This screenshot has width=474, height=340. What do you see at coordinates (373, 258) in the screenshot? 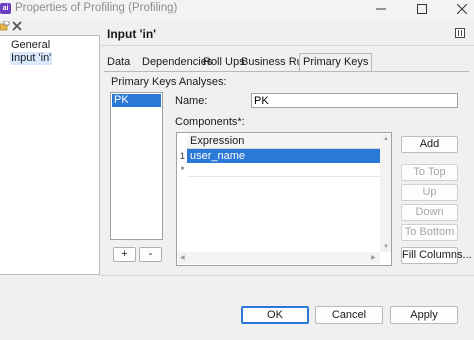
I see `scroll-right-icon: ▶` at bounding box center [373, 258].